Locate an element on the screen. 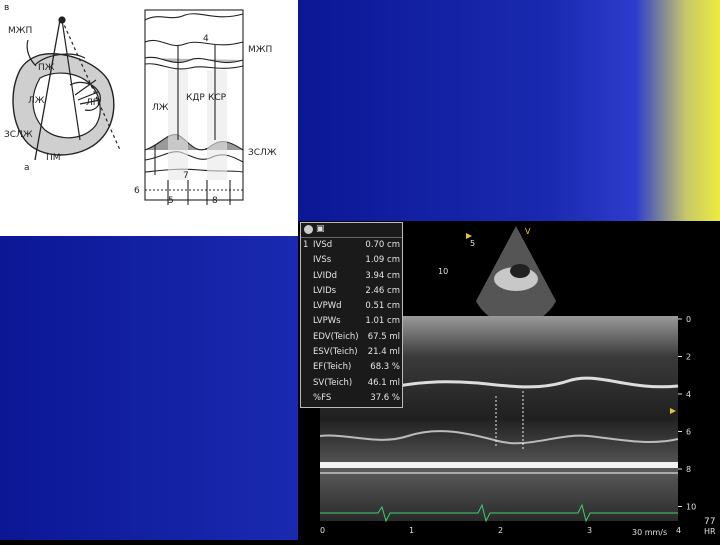 This screenshot has width=720, height=545. time-tick-label: 1 is located at coordinates (411, 530).